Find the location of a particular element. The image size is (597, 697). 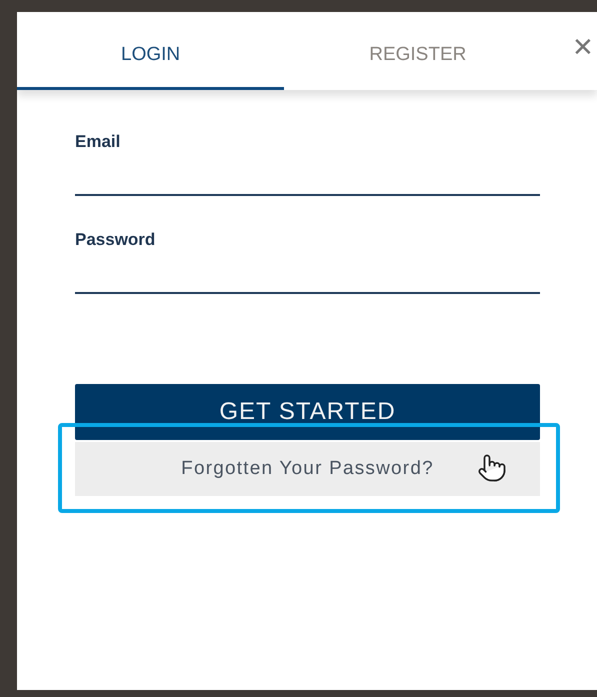

field-label: Password is located at coordinates (115, 240).